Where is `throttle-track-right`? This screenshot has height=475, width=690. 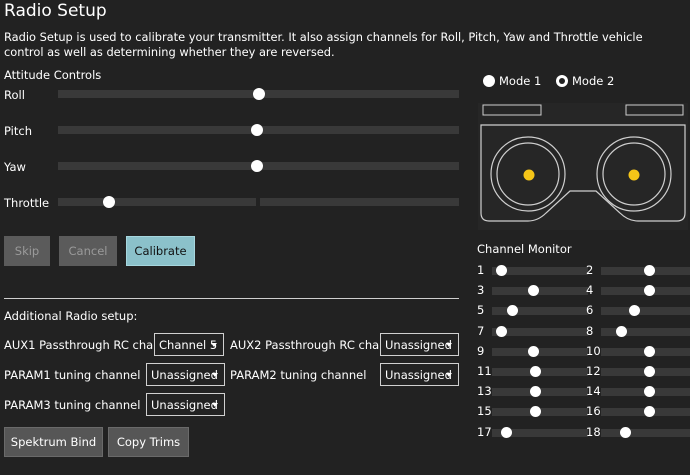 throttle-track-right is located at coordinates (359, 202).